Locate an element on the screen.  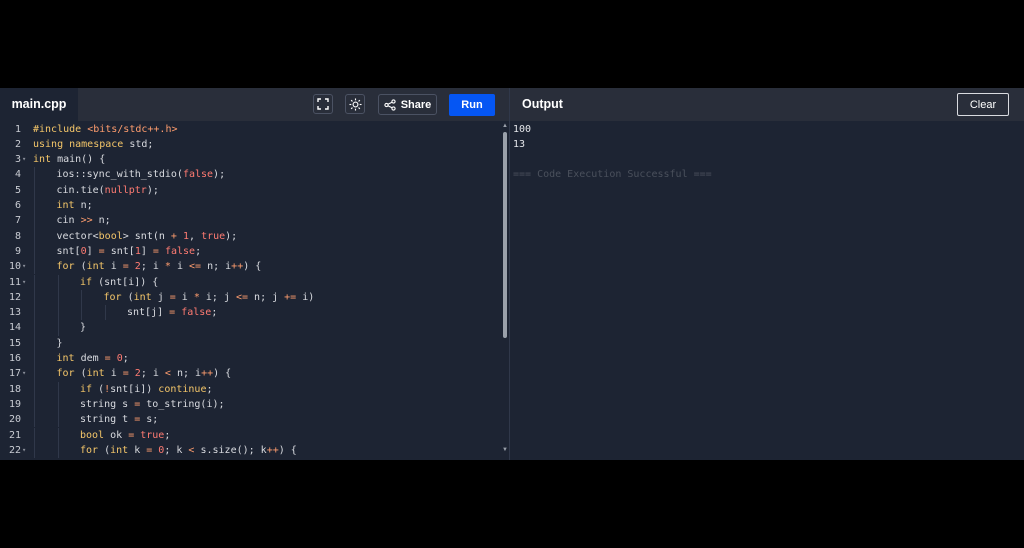
code-line: 20 string t = s; is located at coordinates (254, 420).